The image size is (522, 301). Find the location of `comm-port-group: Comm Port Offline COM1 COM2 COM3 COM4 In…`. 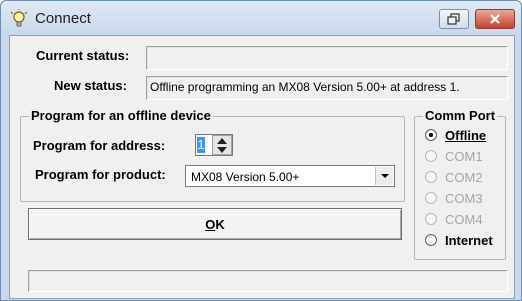

comm-port-group: Comm Port Offline COM1 COM2 COM3 COM4 In… is located at coordinates (460, 184).